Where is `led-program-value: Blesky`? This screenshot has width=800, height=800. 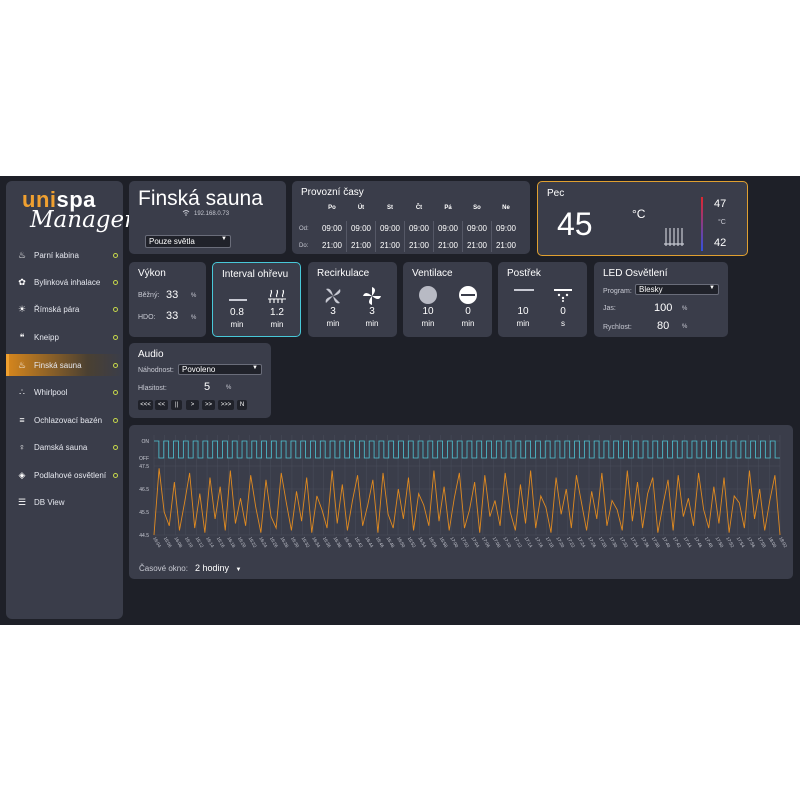
led-program-value: Blesky is located at coordinates (651, 289).